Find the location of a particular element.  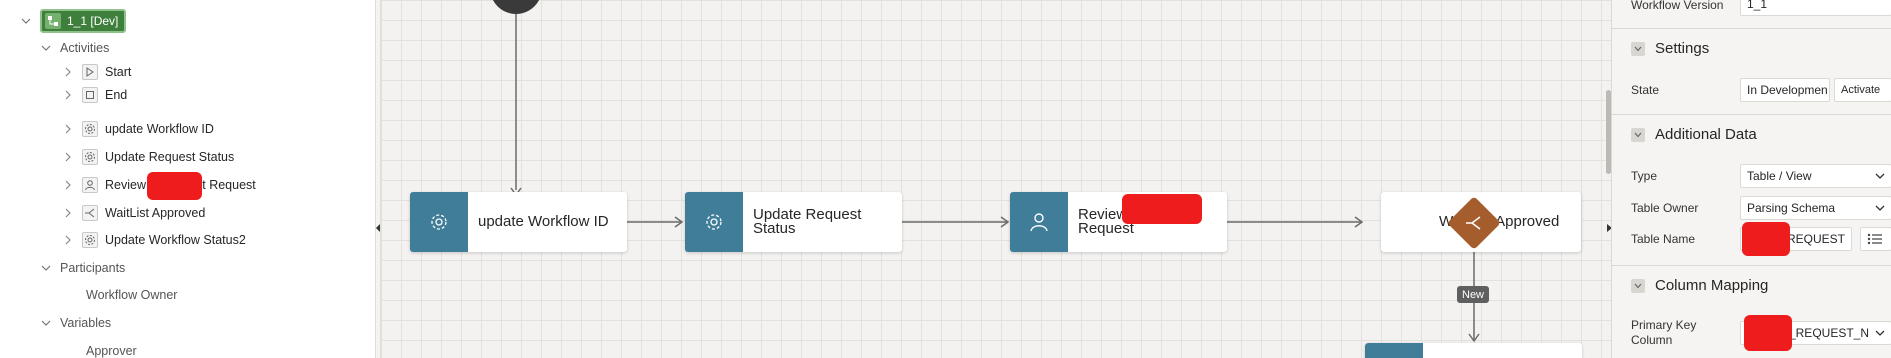

workflow-version-field: 1_1 is located at coordinates (1815, 8).